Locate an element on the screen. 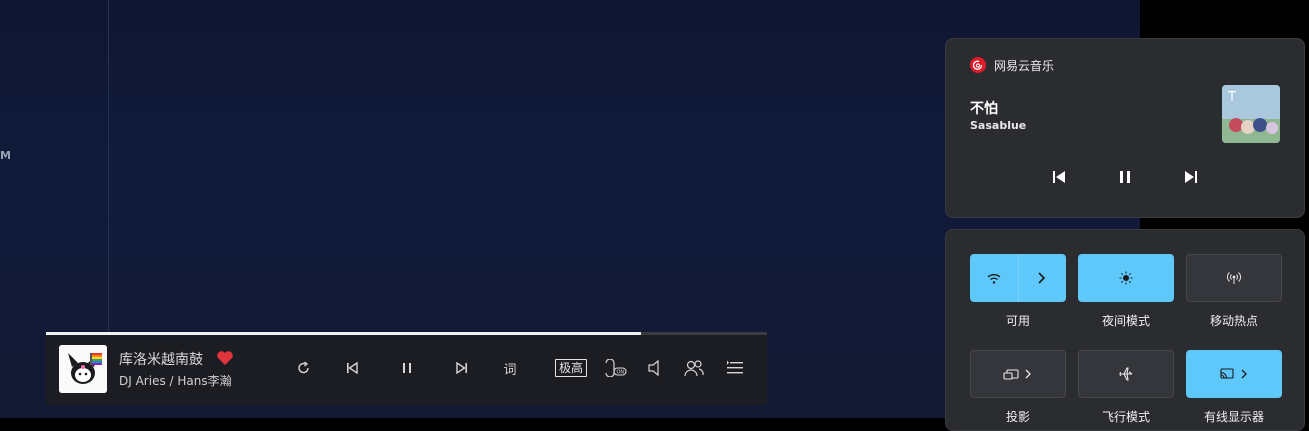 The height and width of the screenshot is (431, 1309). playlist-icon is located at coordinates (735, 367).